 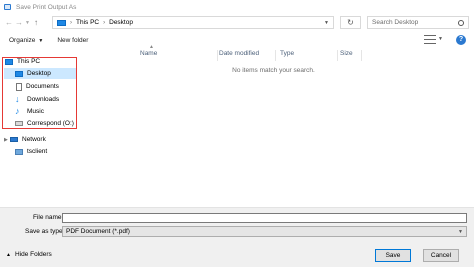 I want to click on column-header-date-modified: Date modified, so click(x=245, y=55).